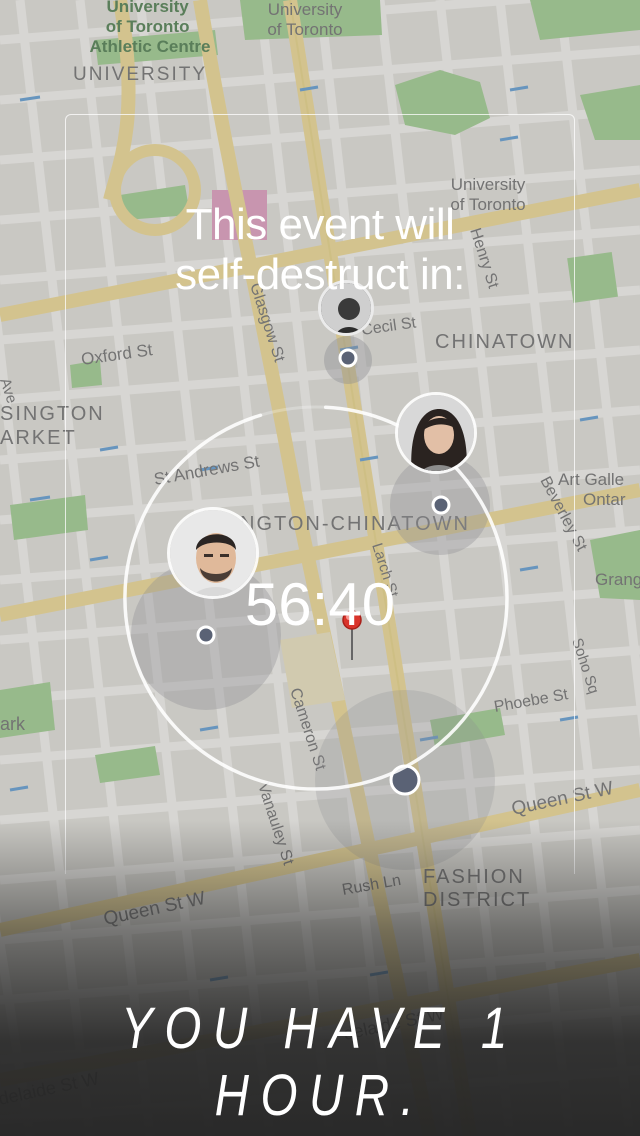  Describe the element at coordinates (320, 604) in the screenshot. I see `countdown-timer: 56:40` at that location.